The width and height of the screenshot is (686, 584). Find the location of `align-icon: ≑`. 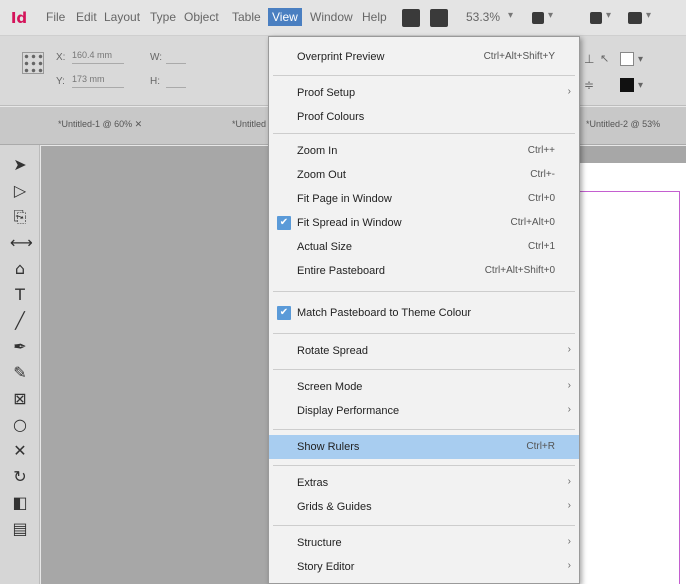

align-icon: ≑ is located at coordinates (589, 85).